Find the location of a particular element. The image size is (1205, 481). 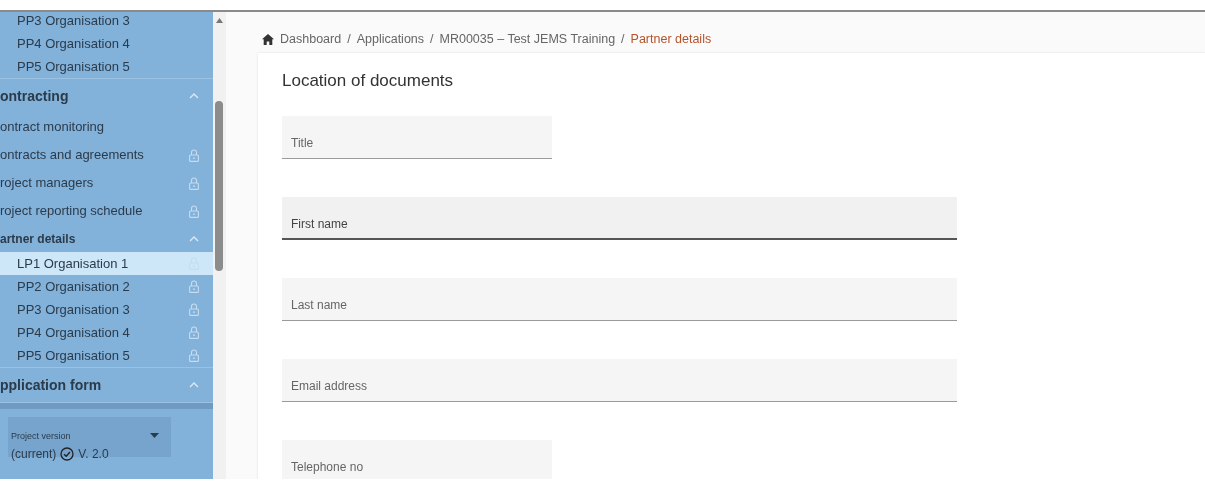

text-field: Last name is located at coordinates (619, 300).